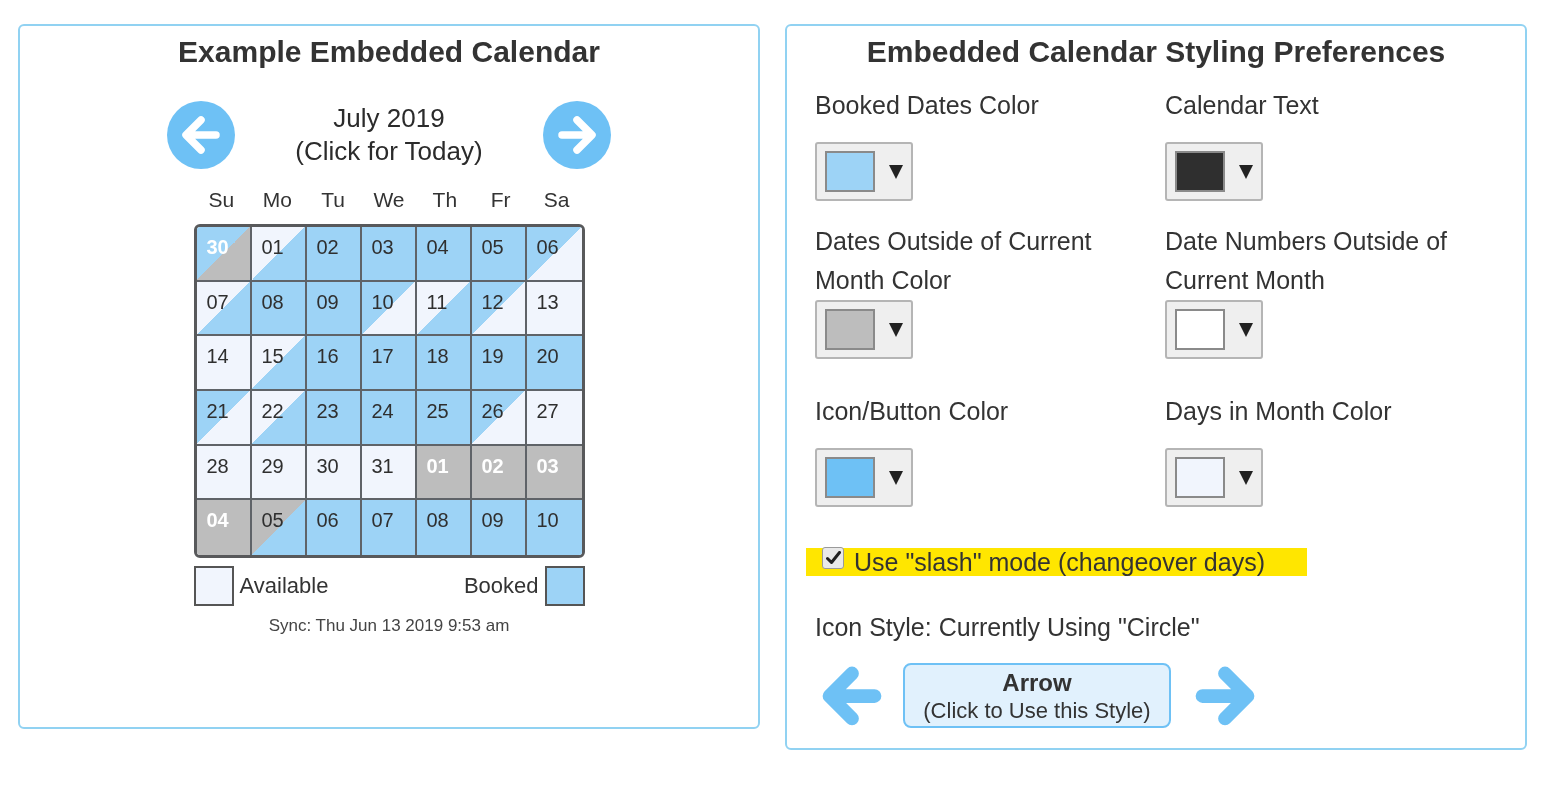 Image resolution: width=1554 pixels, height=786 pixels. Describe the element at coordinates (444, 363) in the screenshot. I see `day-cell: 18` at that location.